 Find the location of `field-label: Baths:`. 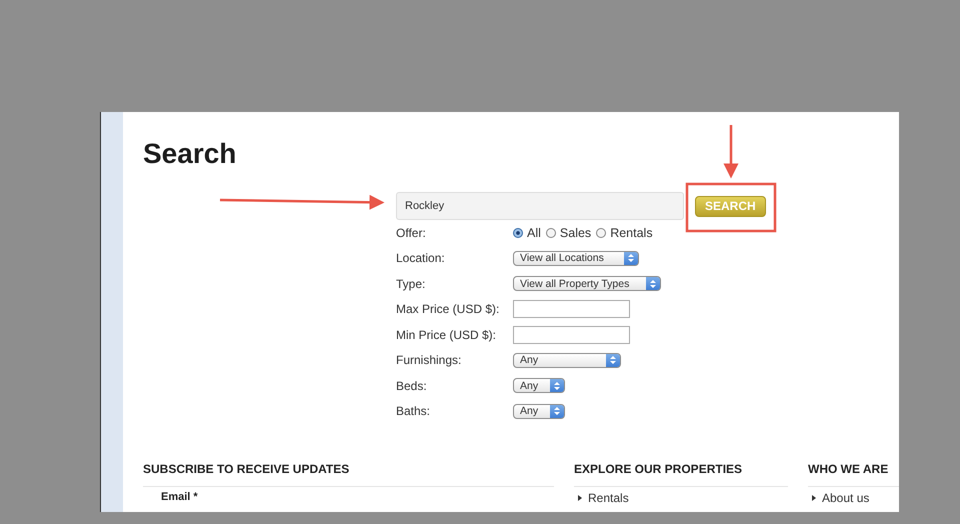

field-label: Baths: is located at coordinates (414, 411).